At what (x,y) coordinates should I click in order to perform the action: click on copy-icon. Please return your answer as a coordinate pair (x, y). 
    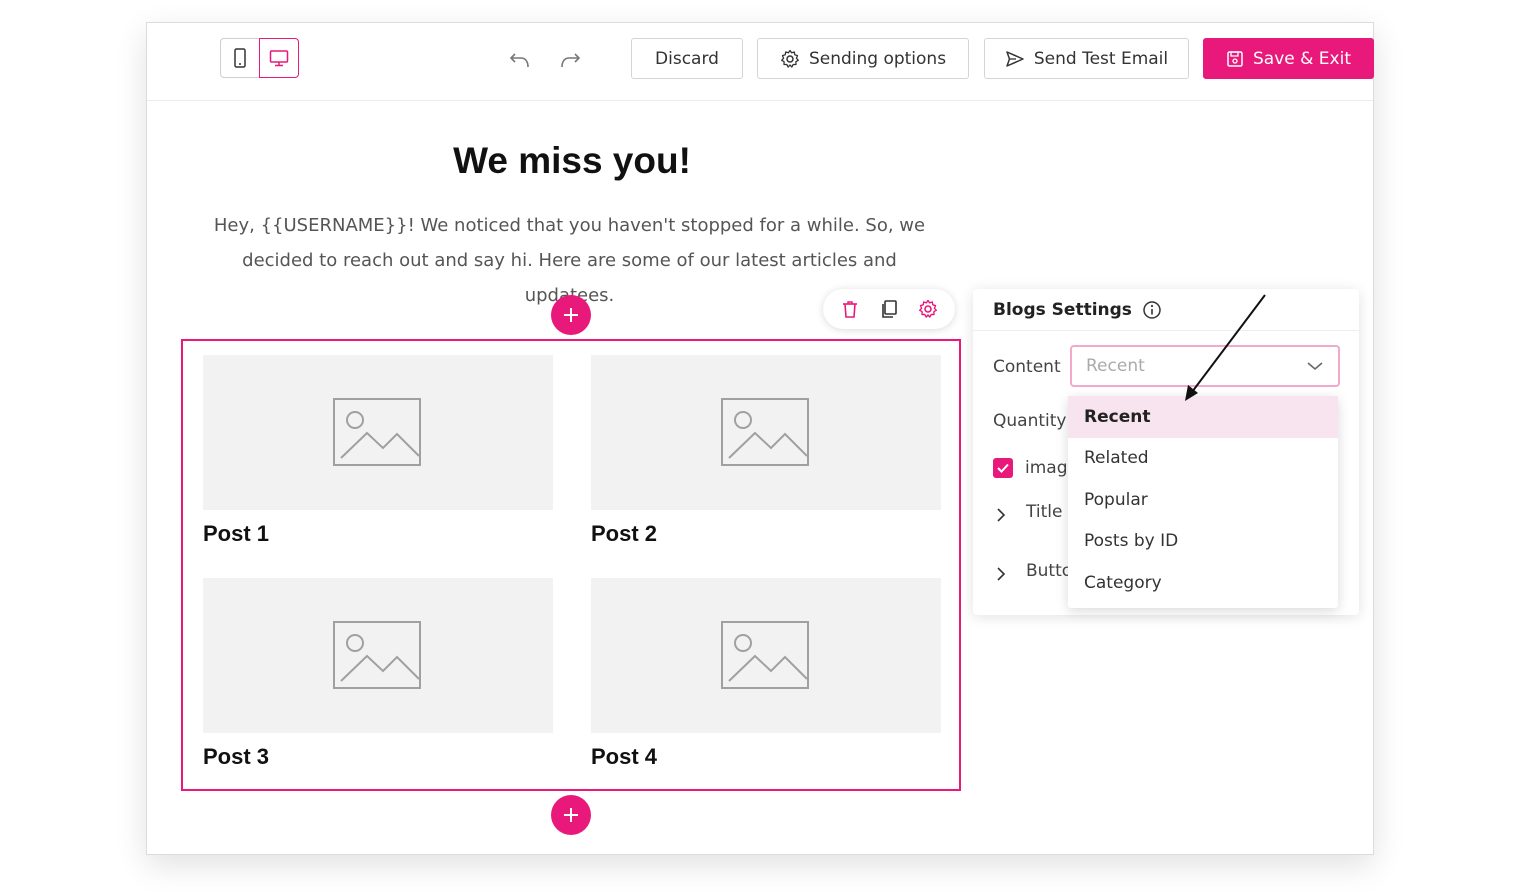
    Looking at the image, I should click on (889, 309).